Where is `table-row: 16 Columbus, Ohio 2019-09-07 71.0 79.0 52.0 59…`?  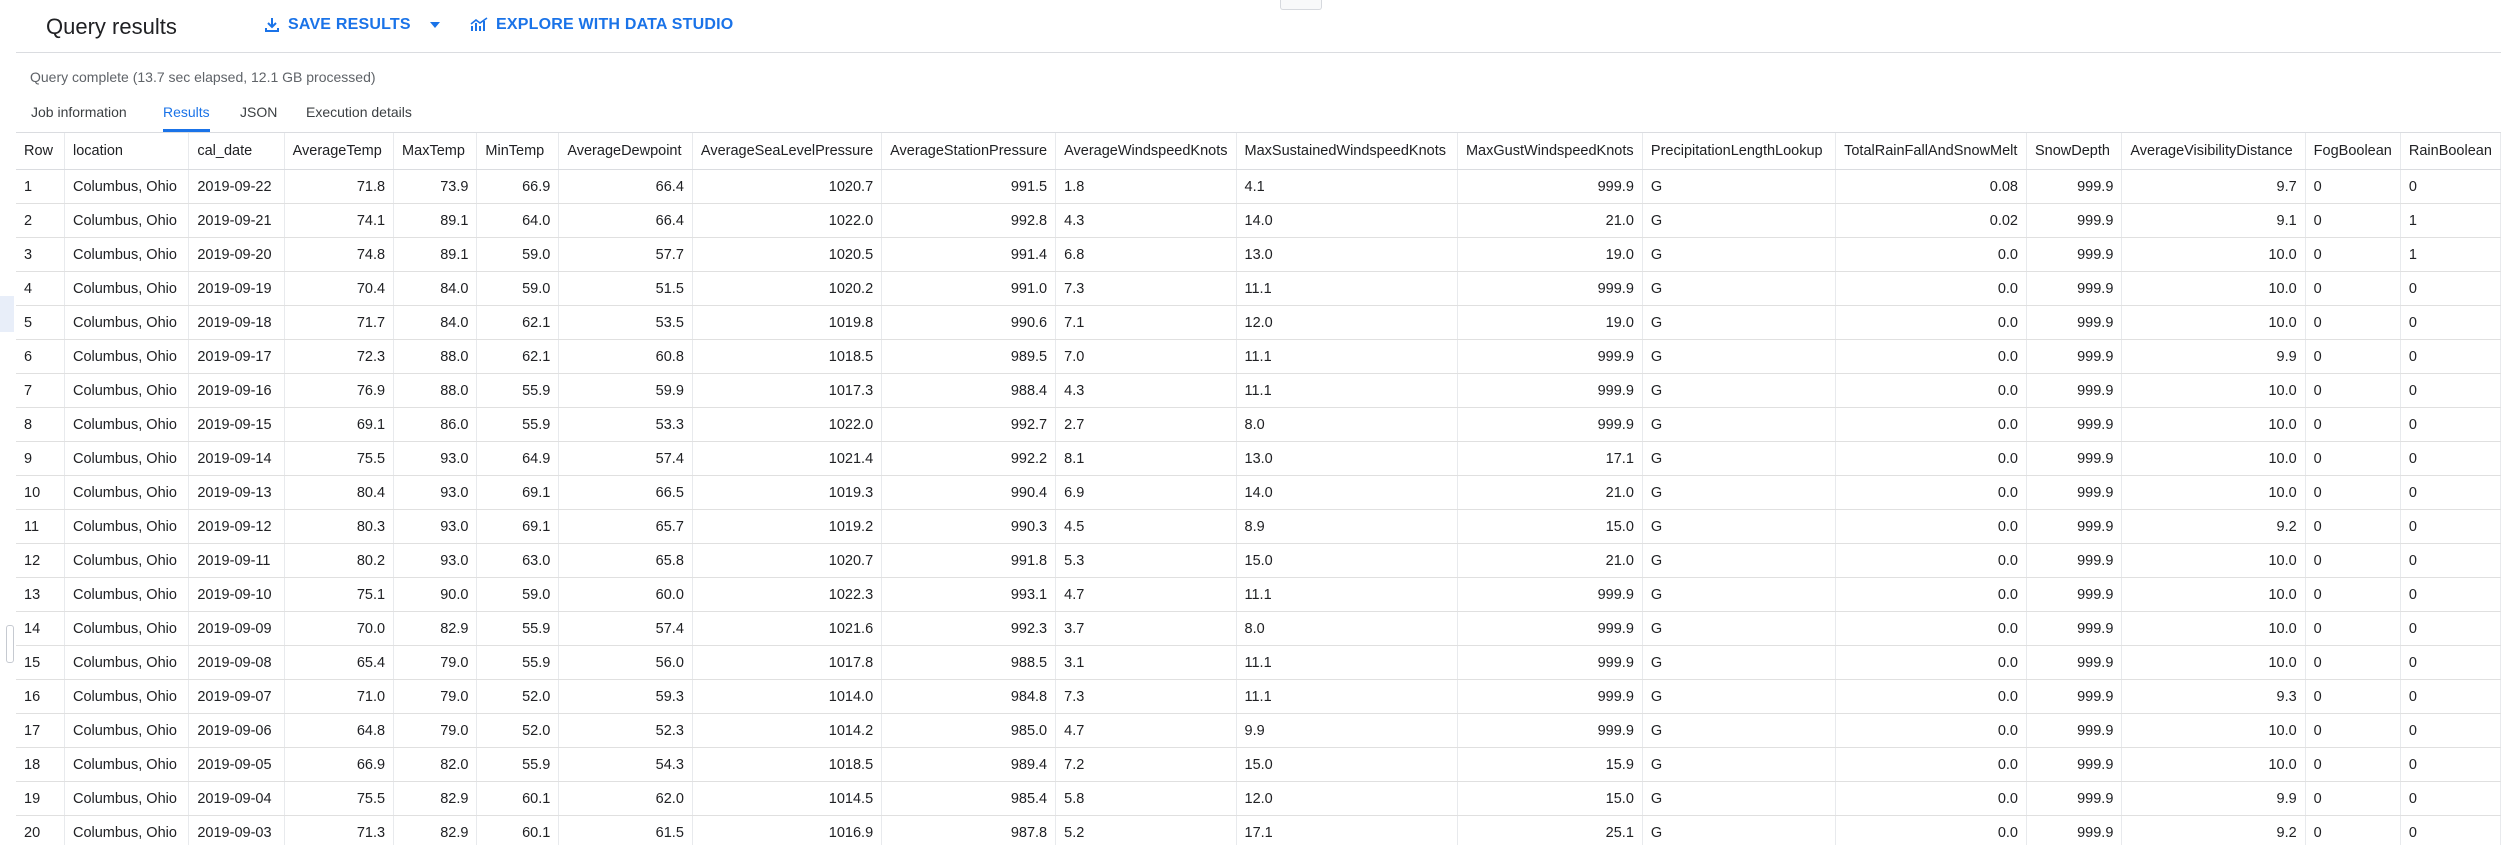 table-row: 16 Columbus, Ohio 2019-09-07 71.0 79.0 52.0 59… is located at coordinates (1258, 696).